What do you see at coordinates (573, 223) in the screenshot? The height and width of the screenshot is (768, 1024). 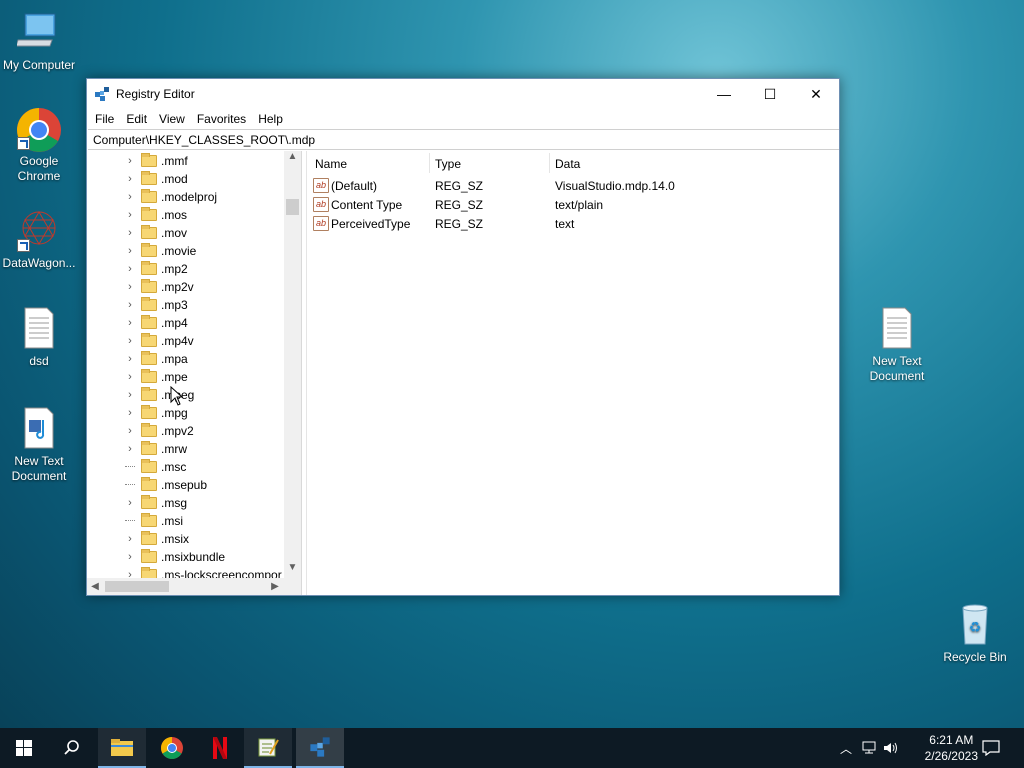 I see `value-row: ab PerceivedType REG_SZ text` at bounding box center [573, 223].